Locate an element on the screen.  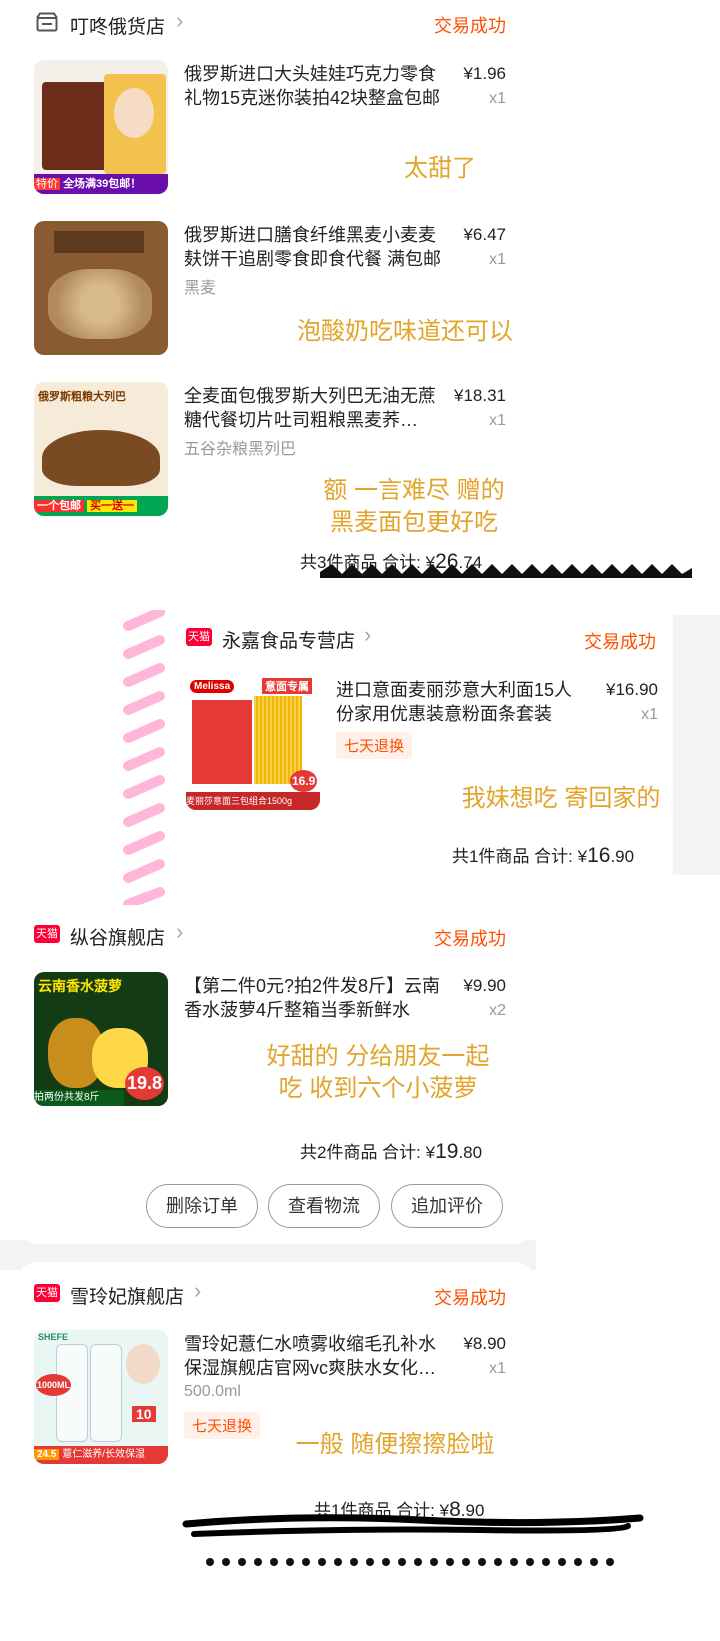
product-image-rye-crackers is located at coordinates (101, 288).